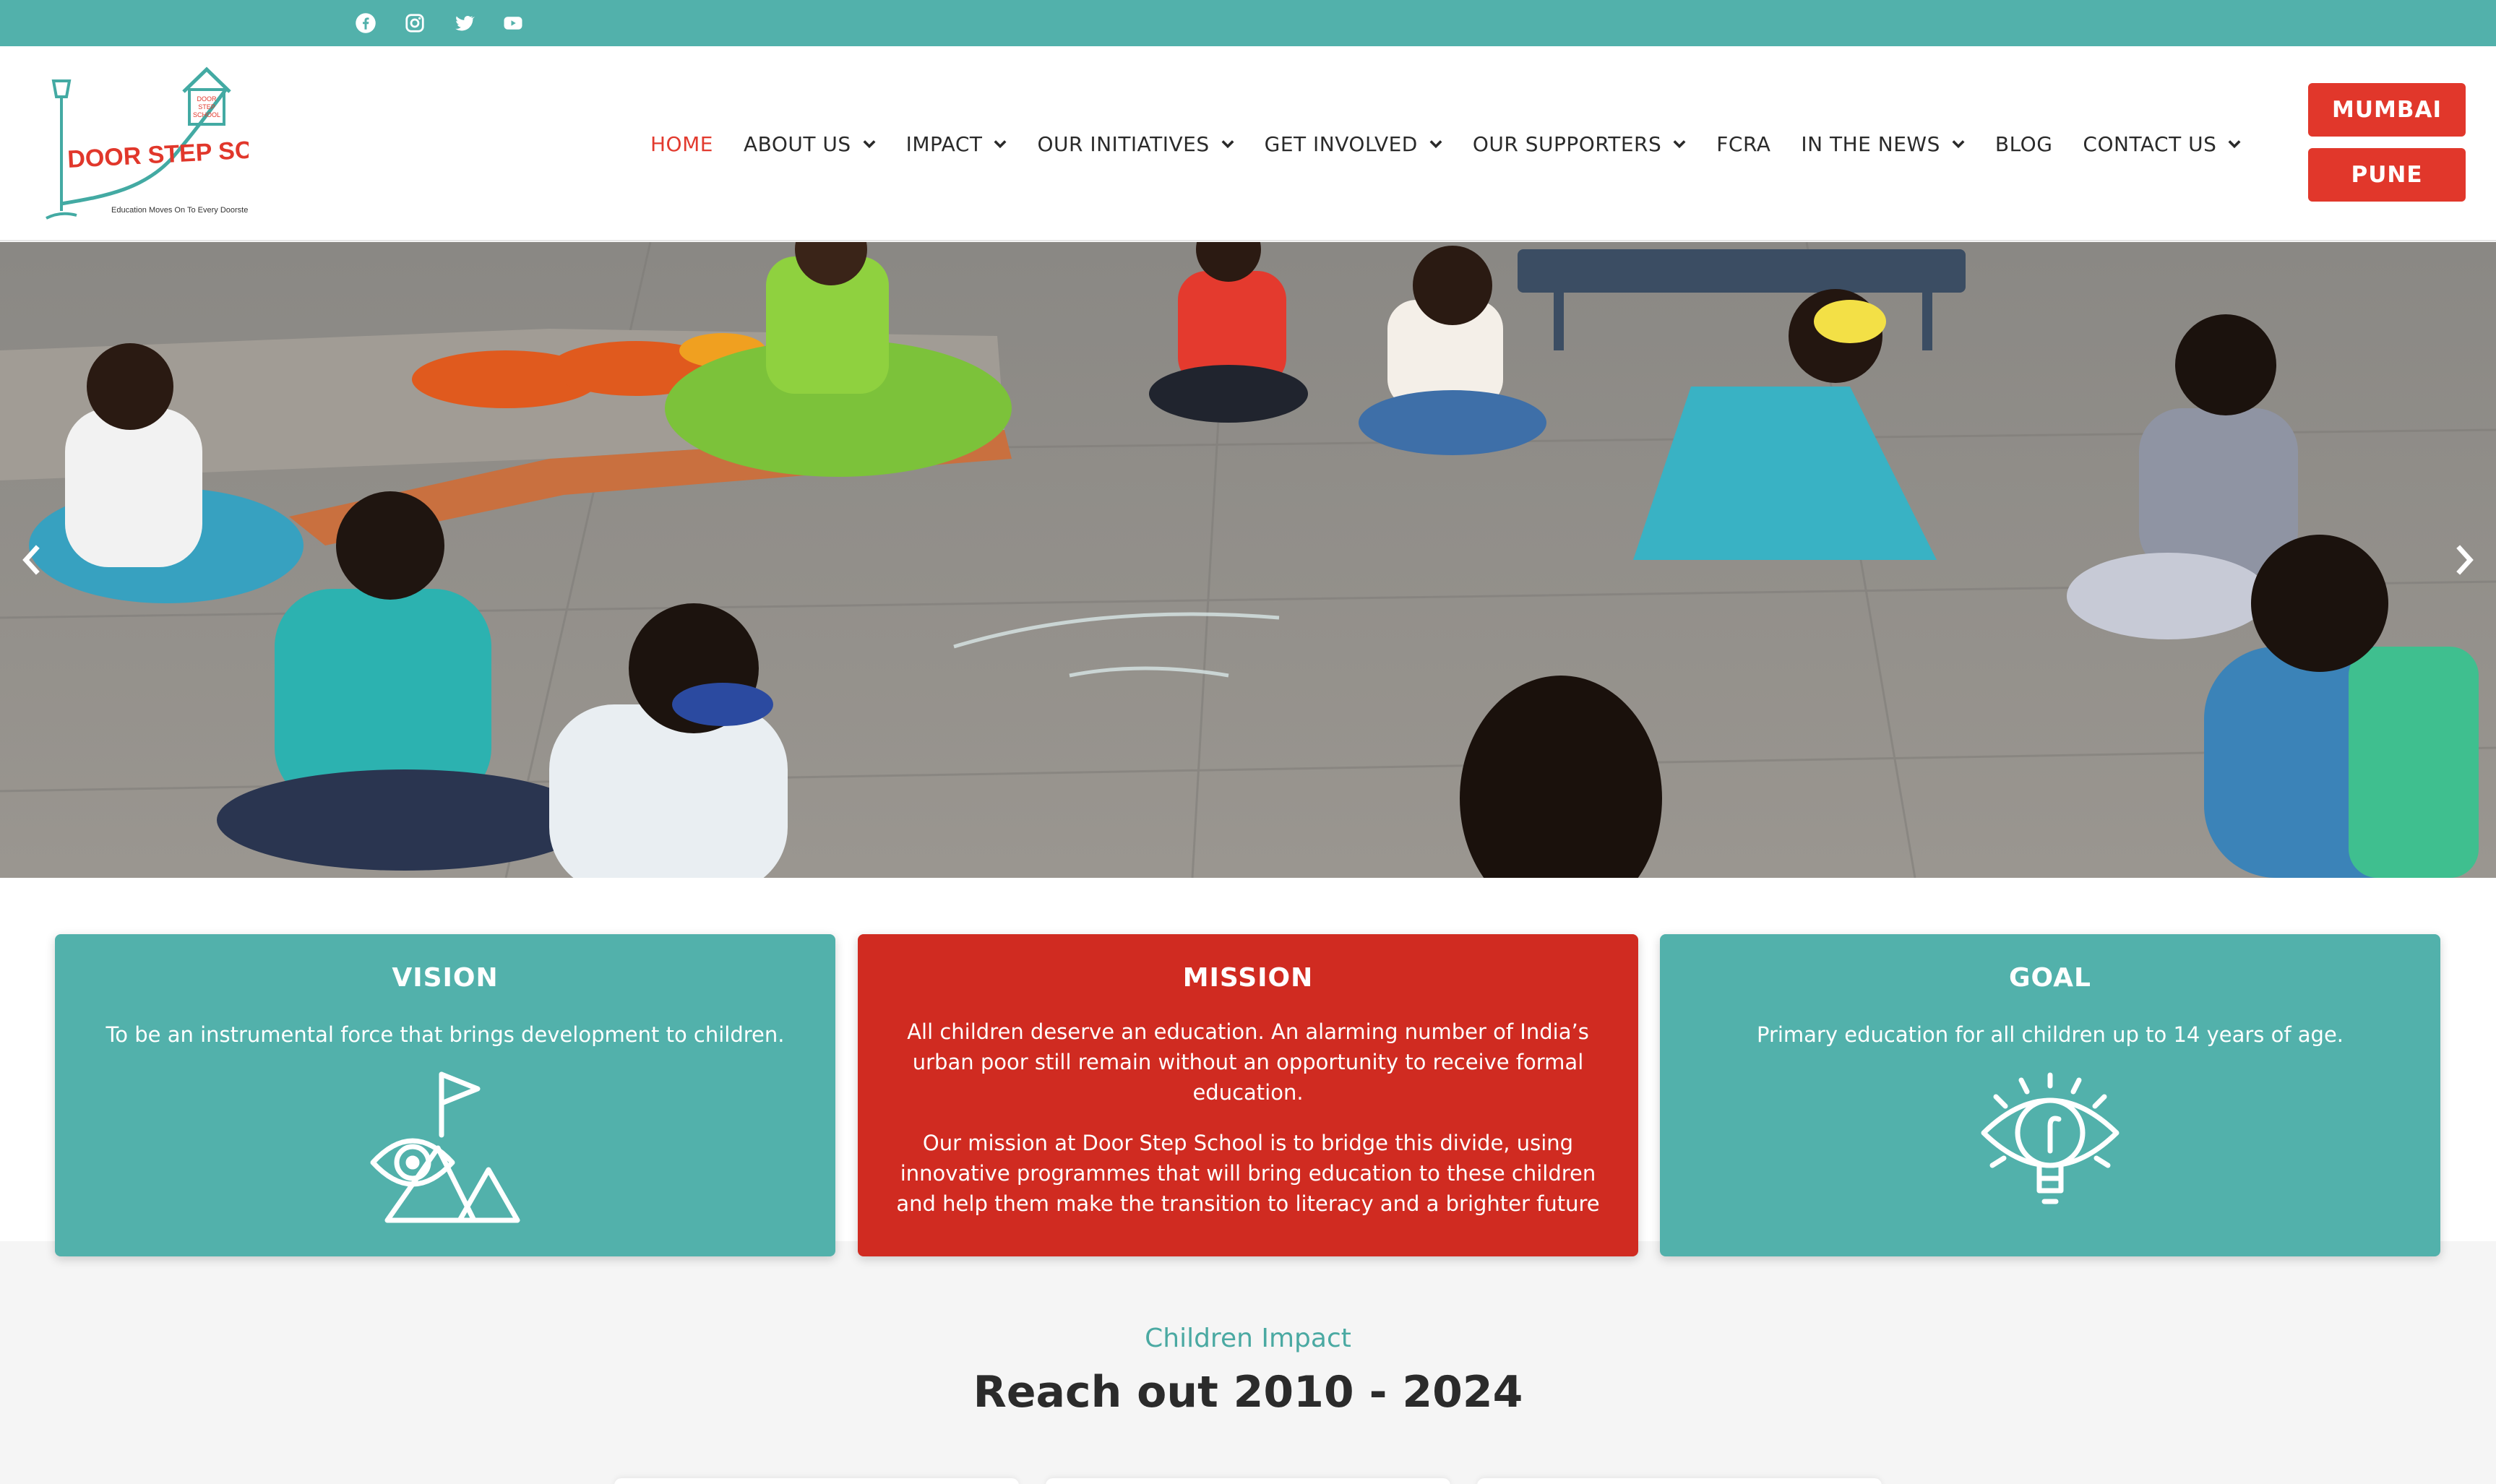  What do you see at coordinates (1883, 144) in the screenshot?
I see `nav-in-the-news: IN THE NEWS` at bounding box center [1883, 144].